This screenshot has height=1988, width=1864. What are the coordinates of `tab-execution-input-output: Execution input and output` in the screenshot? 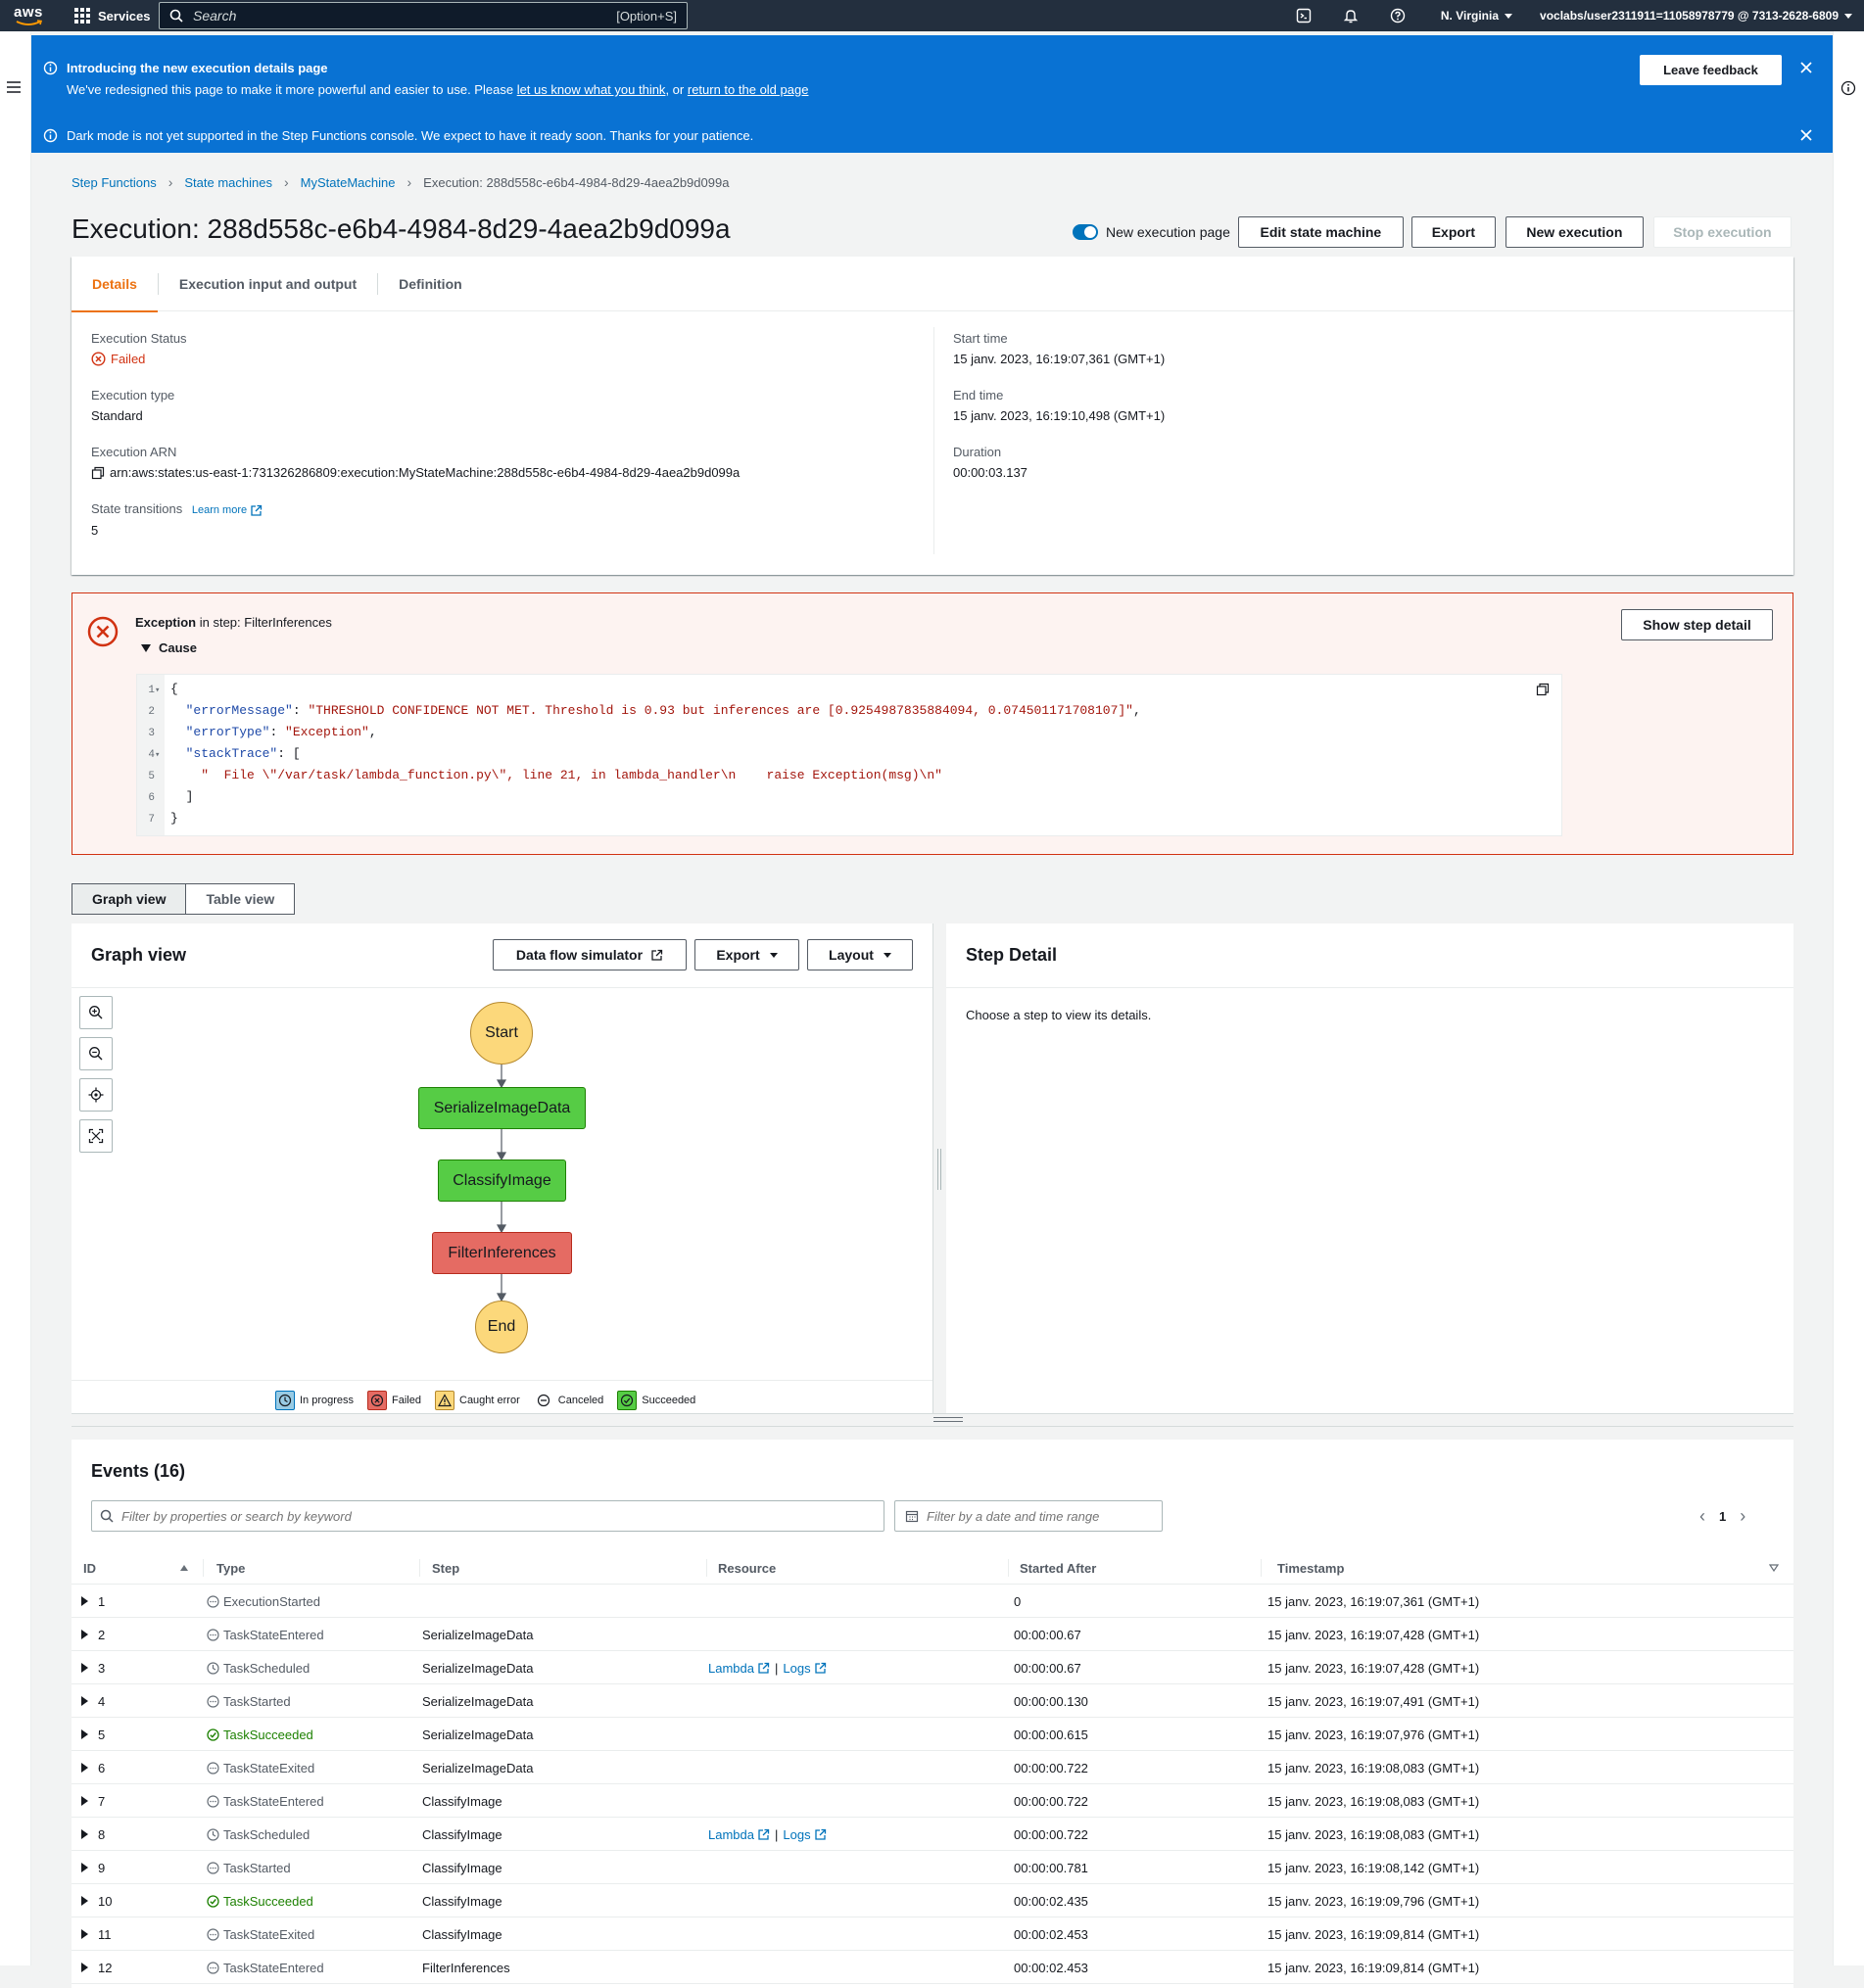 It's located at (268, 284).